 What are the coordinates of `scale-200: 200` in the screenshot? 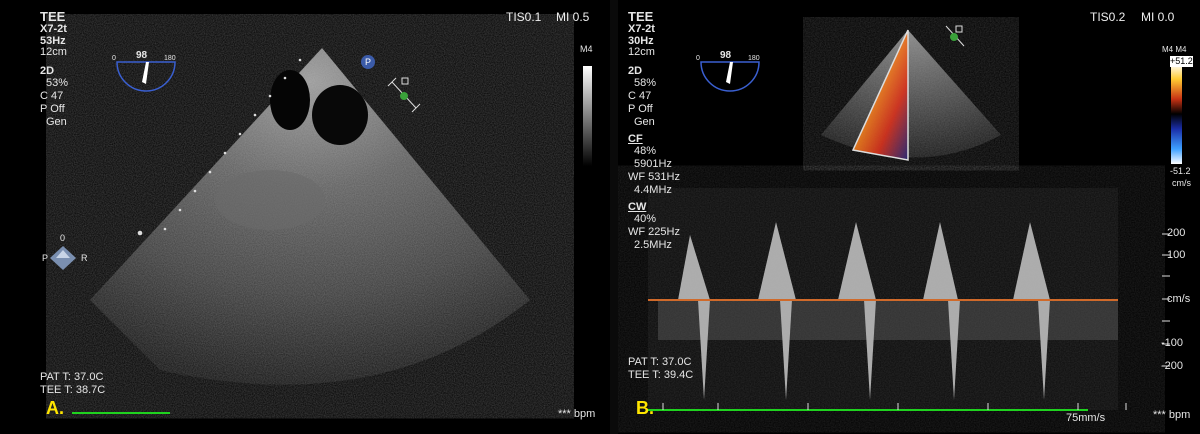 It's located at (1176, 233).